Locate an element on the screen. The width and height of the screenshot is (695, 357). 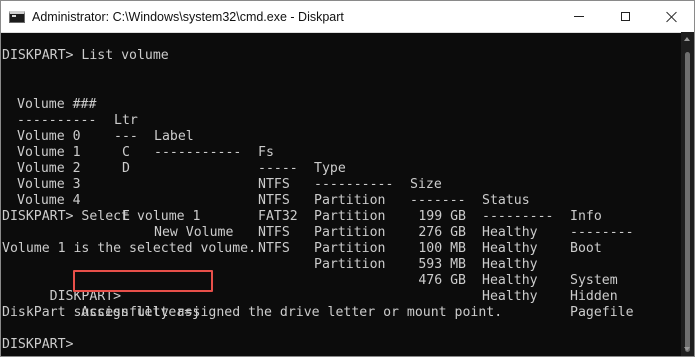
cell-info: Boot is located at coordinates (586, 248).